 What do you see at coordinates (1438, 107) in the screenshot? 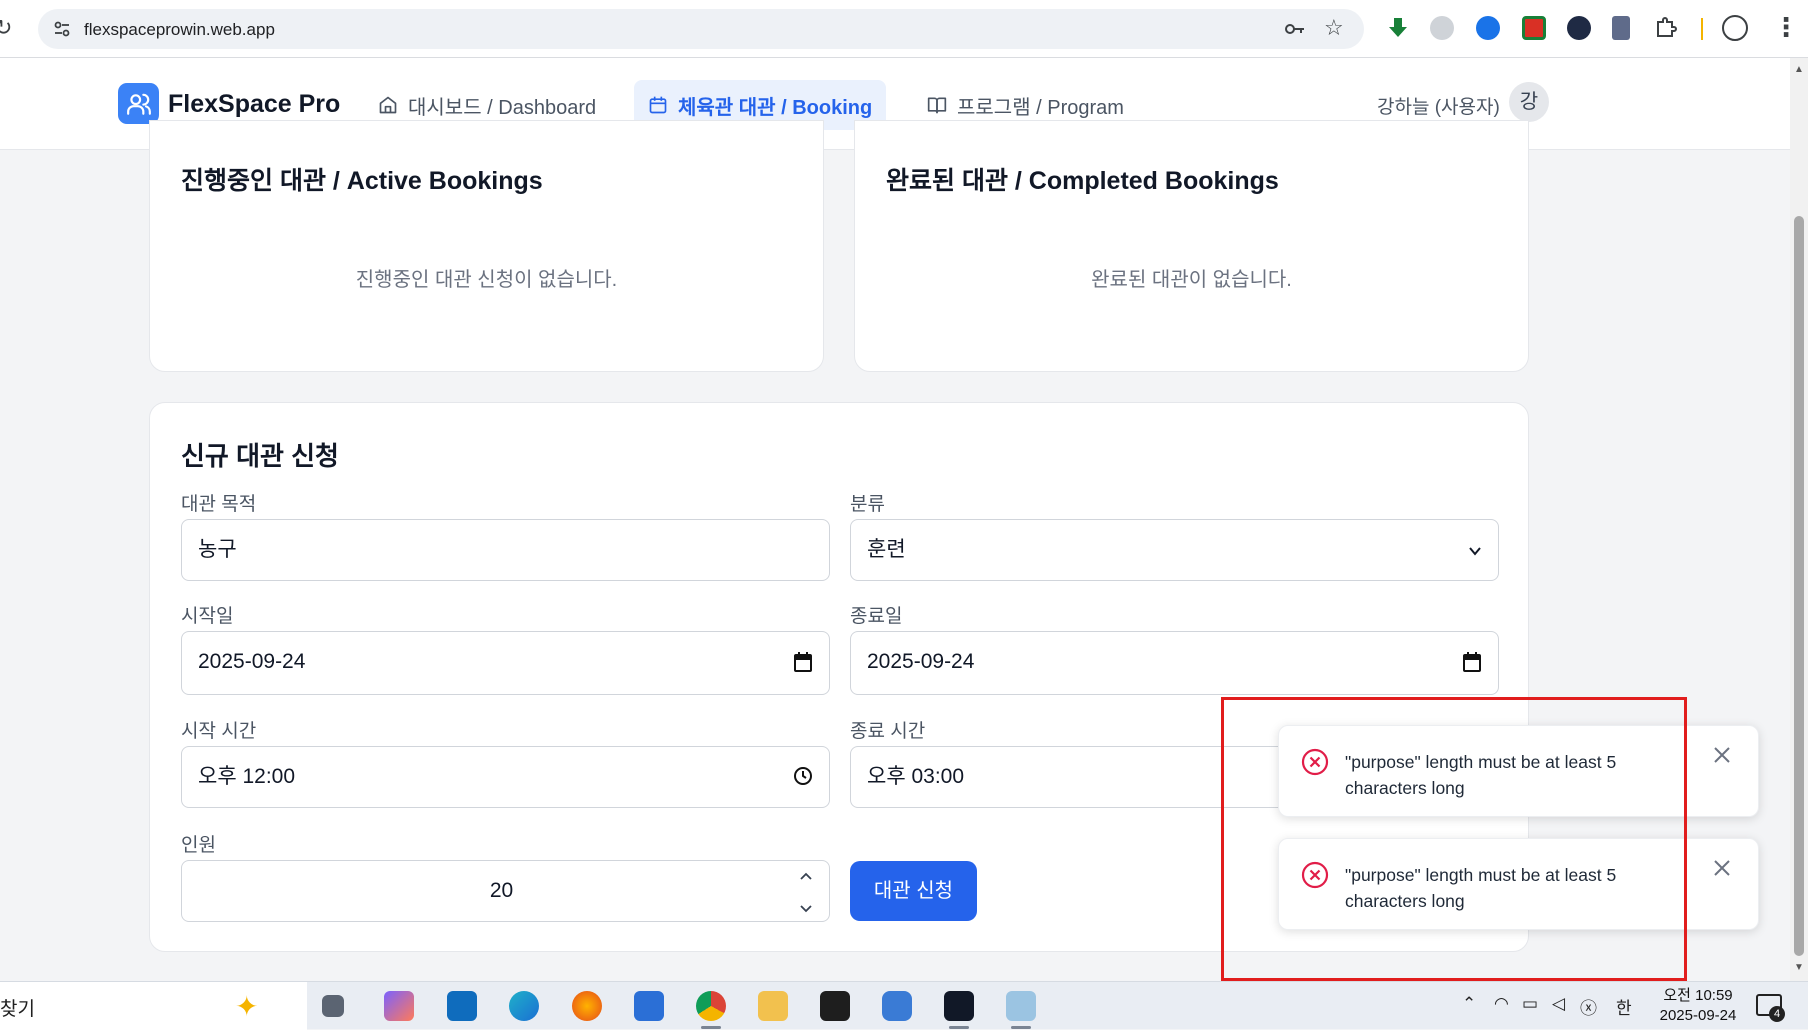
I see `user-name: 강하늘 (사용자)` at bounding box center [1438, 107].